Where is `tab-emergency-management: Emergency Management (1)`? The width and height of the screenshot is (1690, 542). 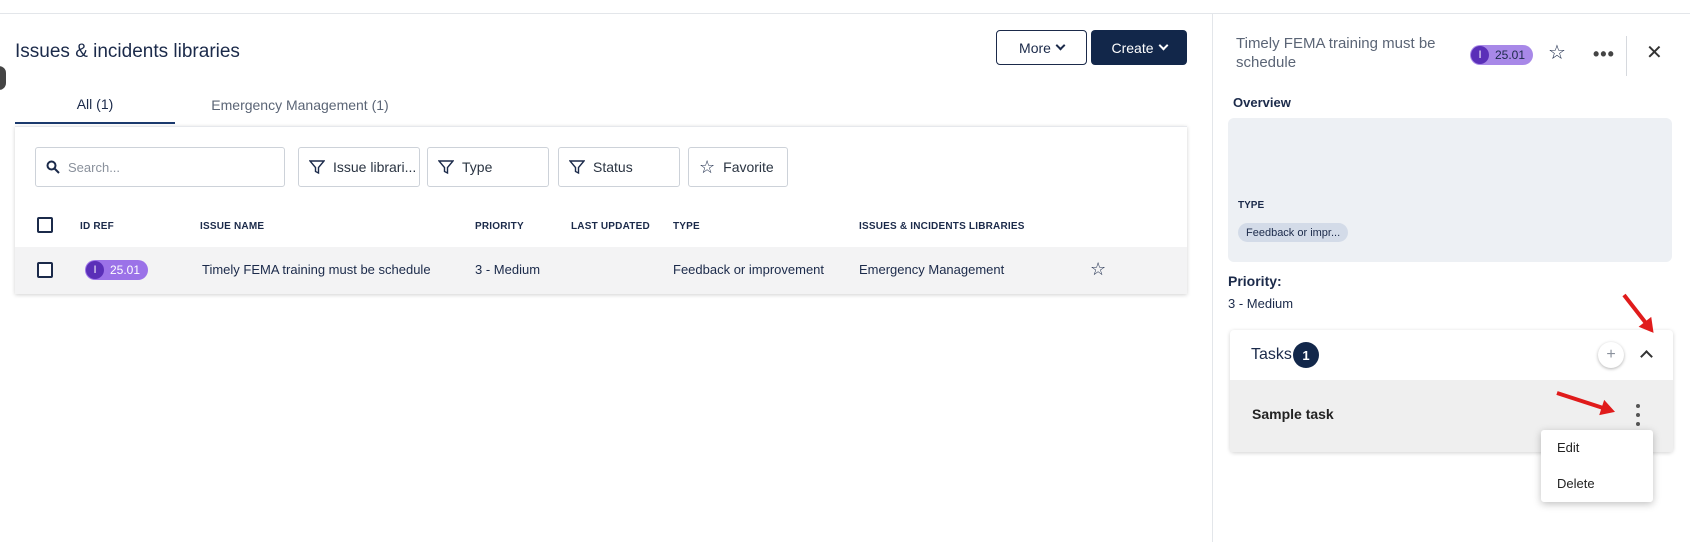
tab-emergency-management: Emergency Management (1) is located at coordinates (300, 105).